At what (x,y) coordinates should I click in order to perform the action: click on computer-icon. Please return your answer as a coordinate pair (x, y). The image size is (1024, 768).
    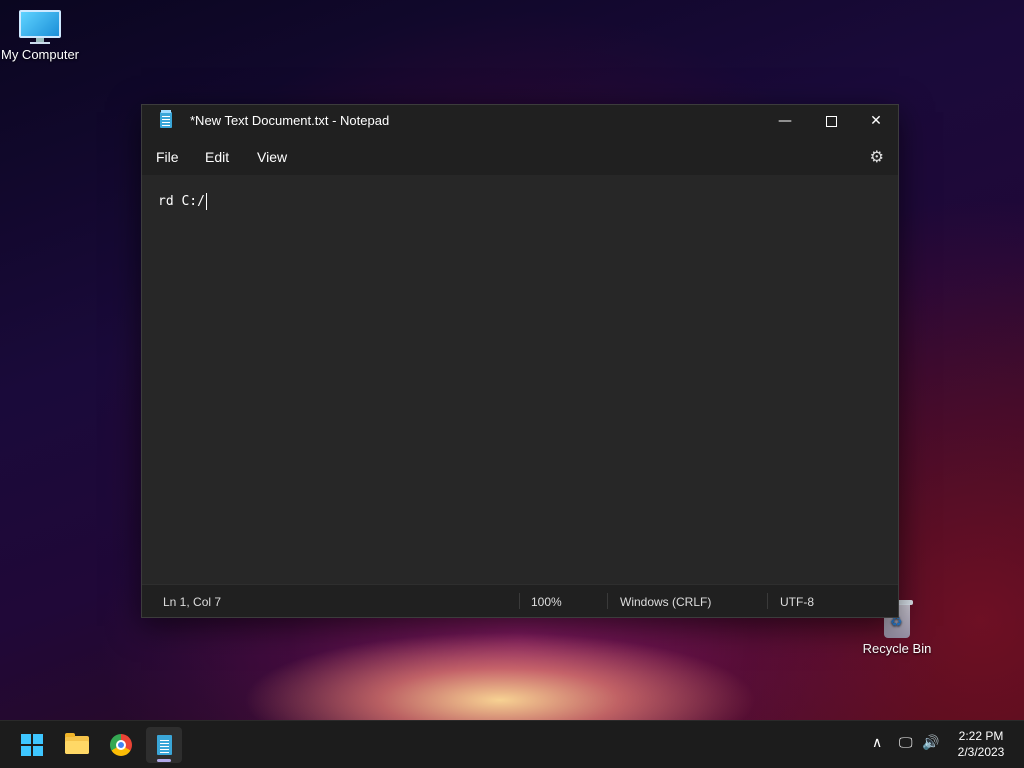
    Looking at the image, I should click on (40, 27).